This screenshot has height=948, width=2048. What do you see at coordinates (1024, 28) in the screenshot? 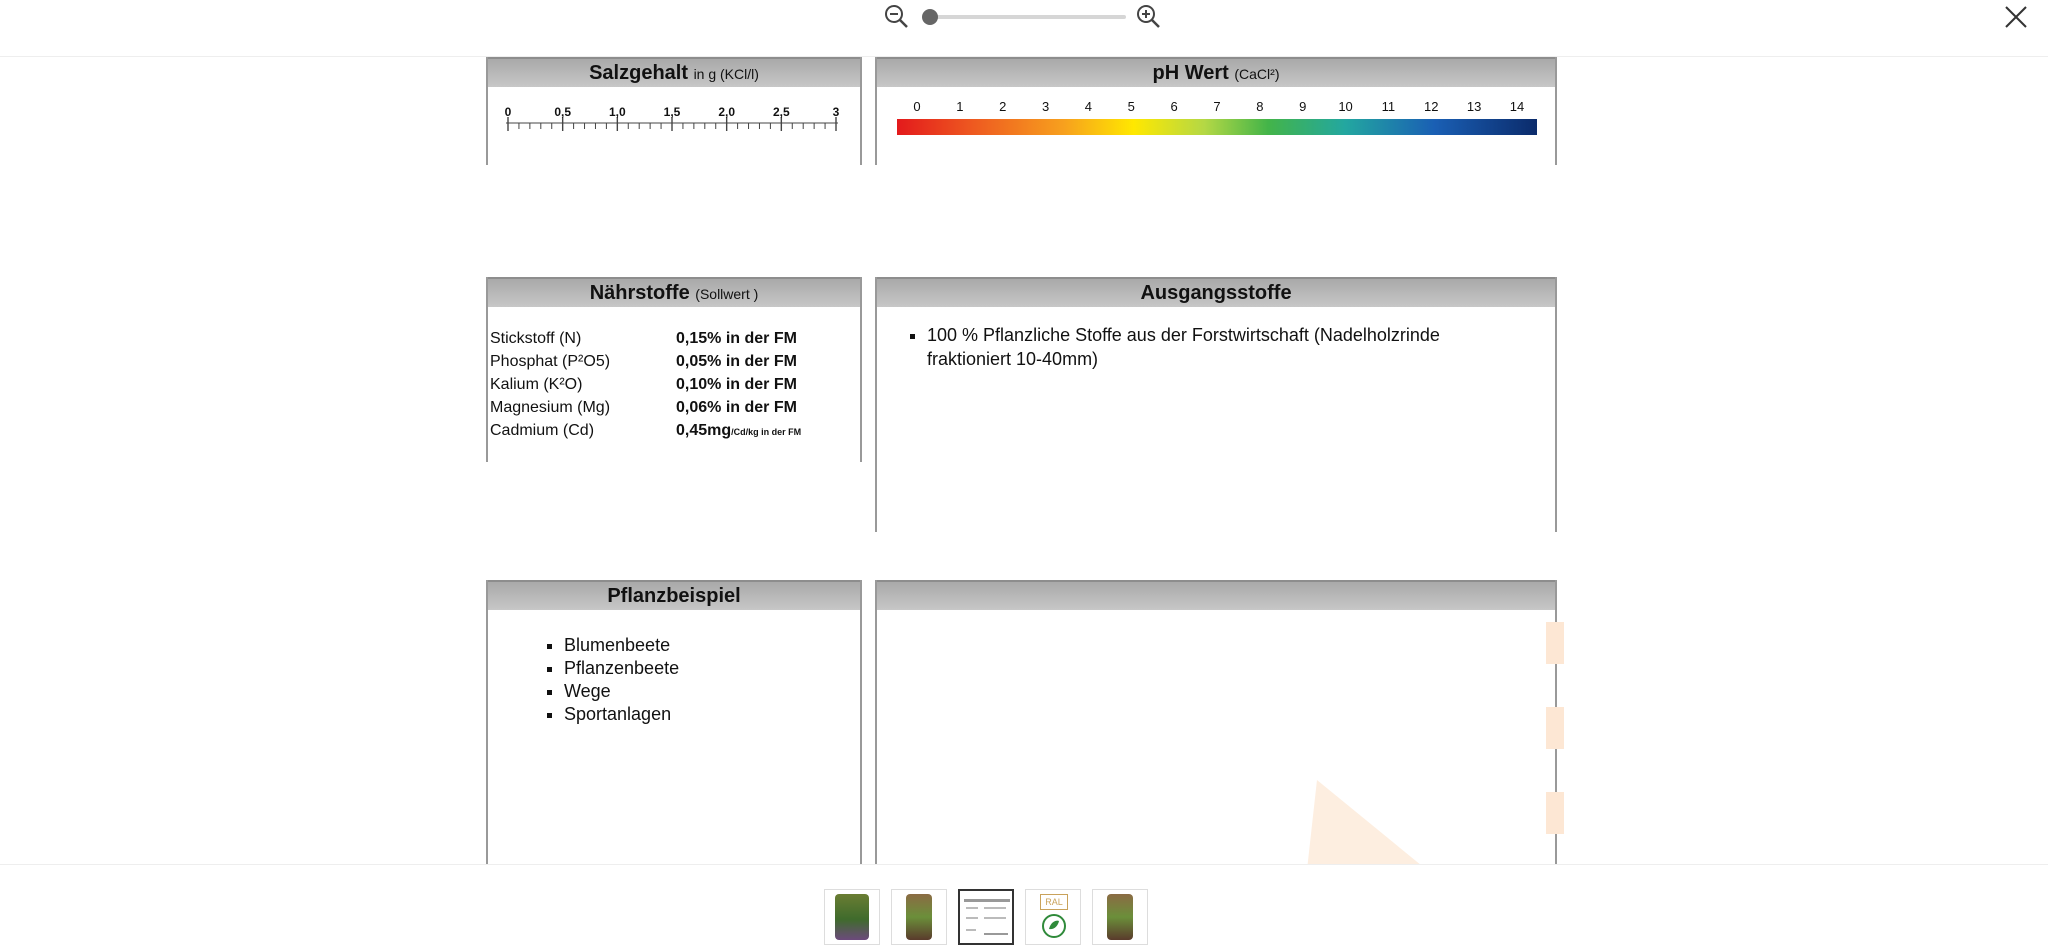
I see `viewer-toolbar` at bounding box center [1024, 28].